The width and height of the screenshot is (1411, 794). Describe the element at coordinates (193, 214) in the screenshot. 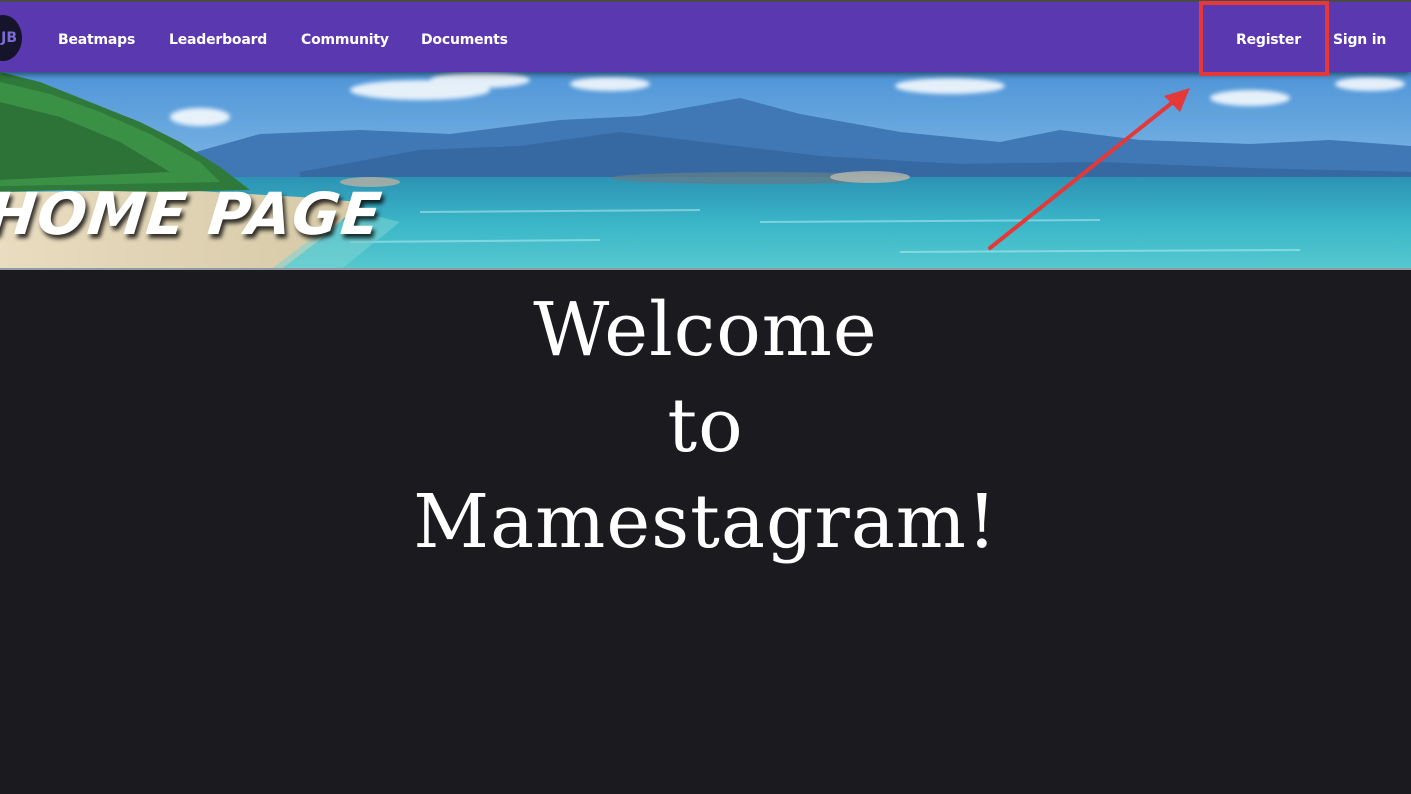

I see `hero-title: HOME PAGE` at that location.